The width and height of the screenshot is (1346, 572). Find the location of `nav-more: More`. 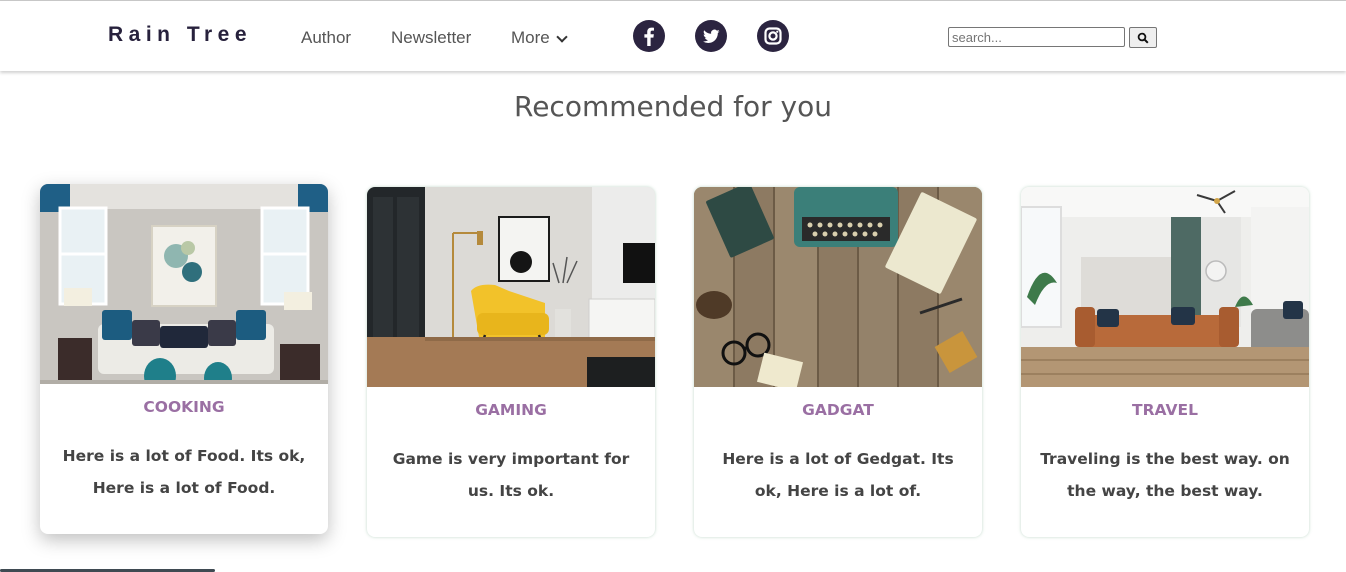

nav-more: More is located at coordinates (539, 38).